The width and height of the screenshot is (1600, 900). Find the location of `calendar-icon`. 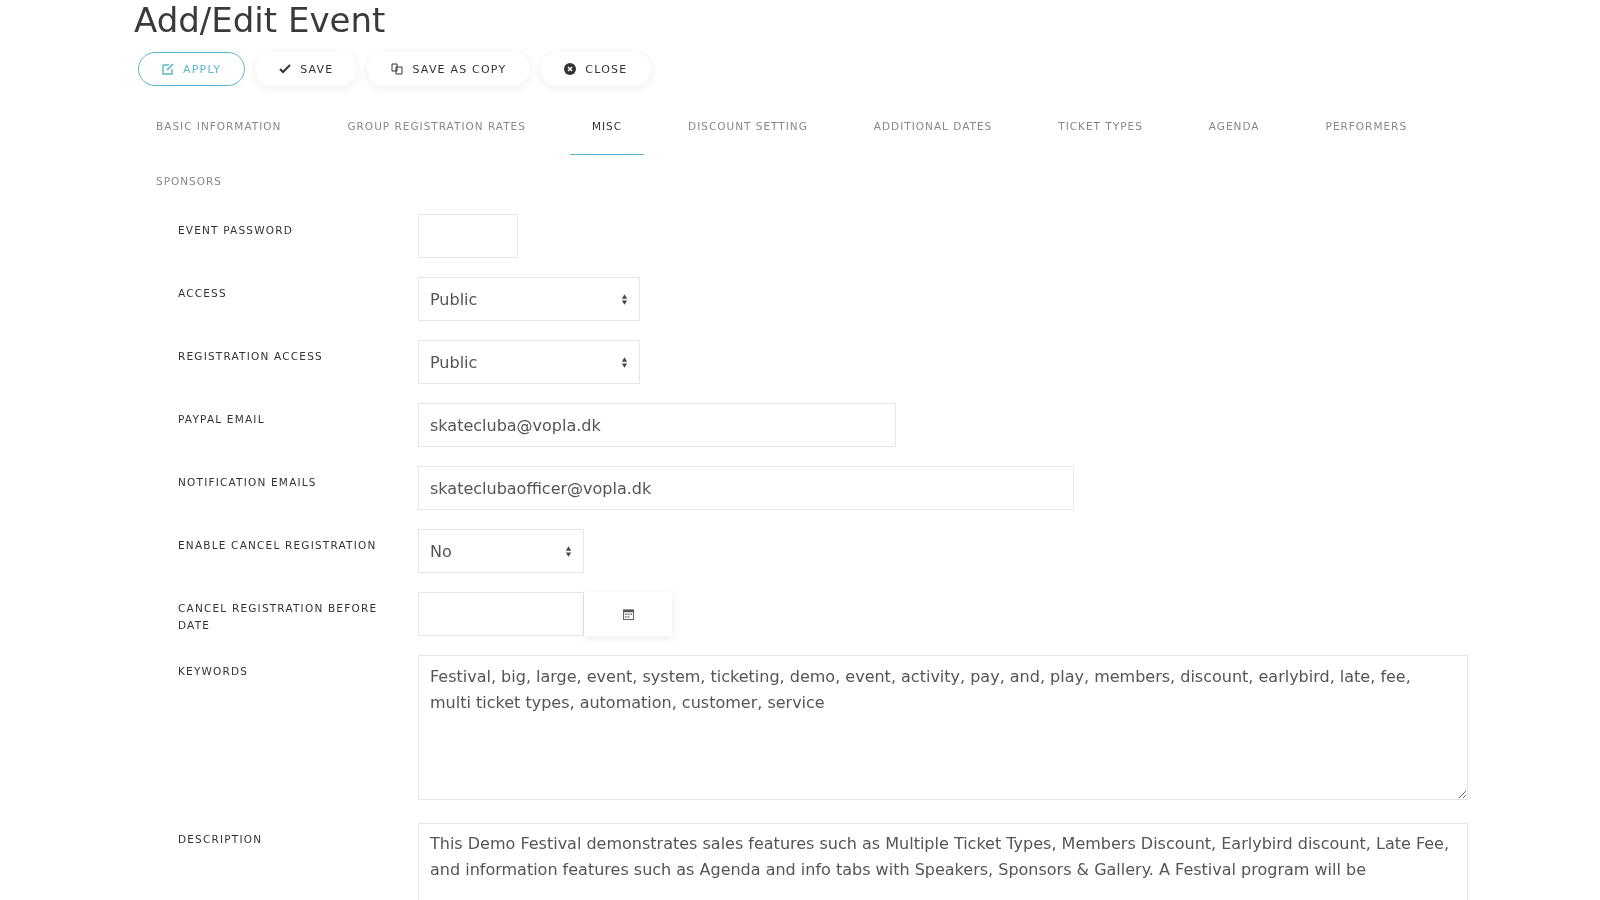

calendar-icon is located at coordinates (628, 614).